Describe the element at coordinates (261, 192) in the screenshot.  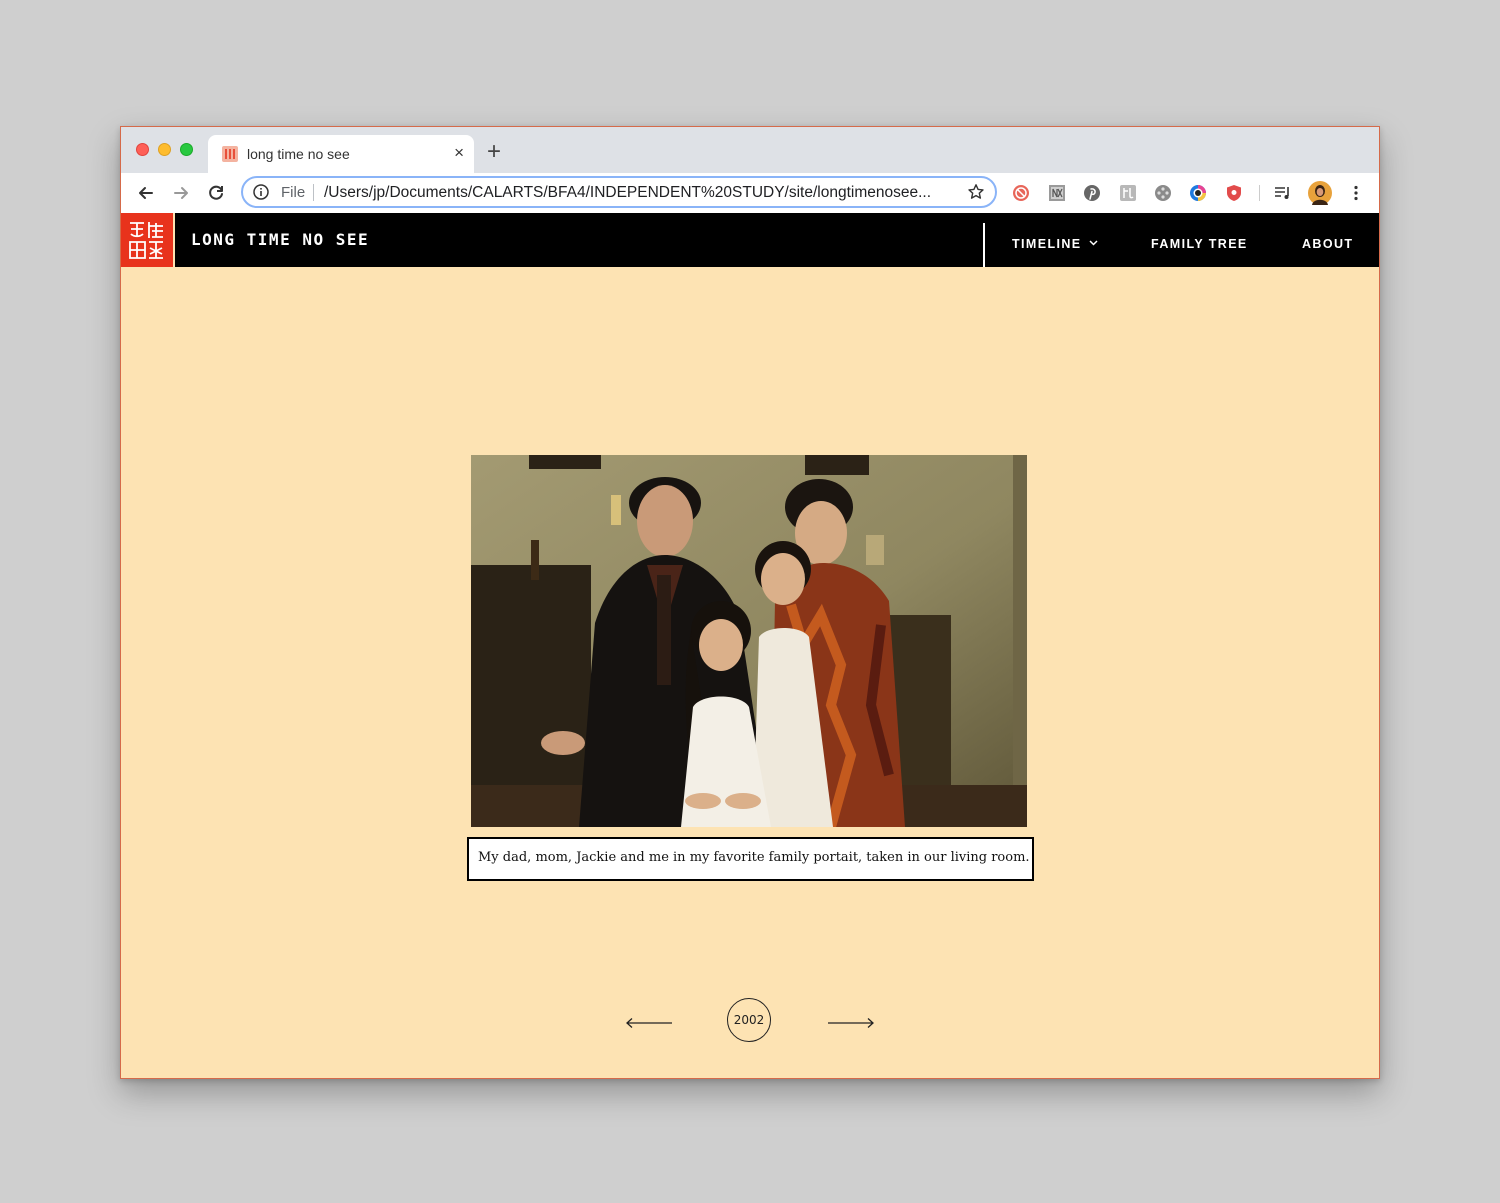
I see `info-icon` at that location.